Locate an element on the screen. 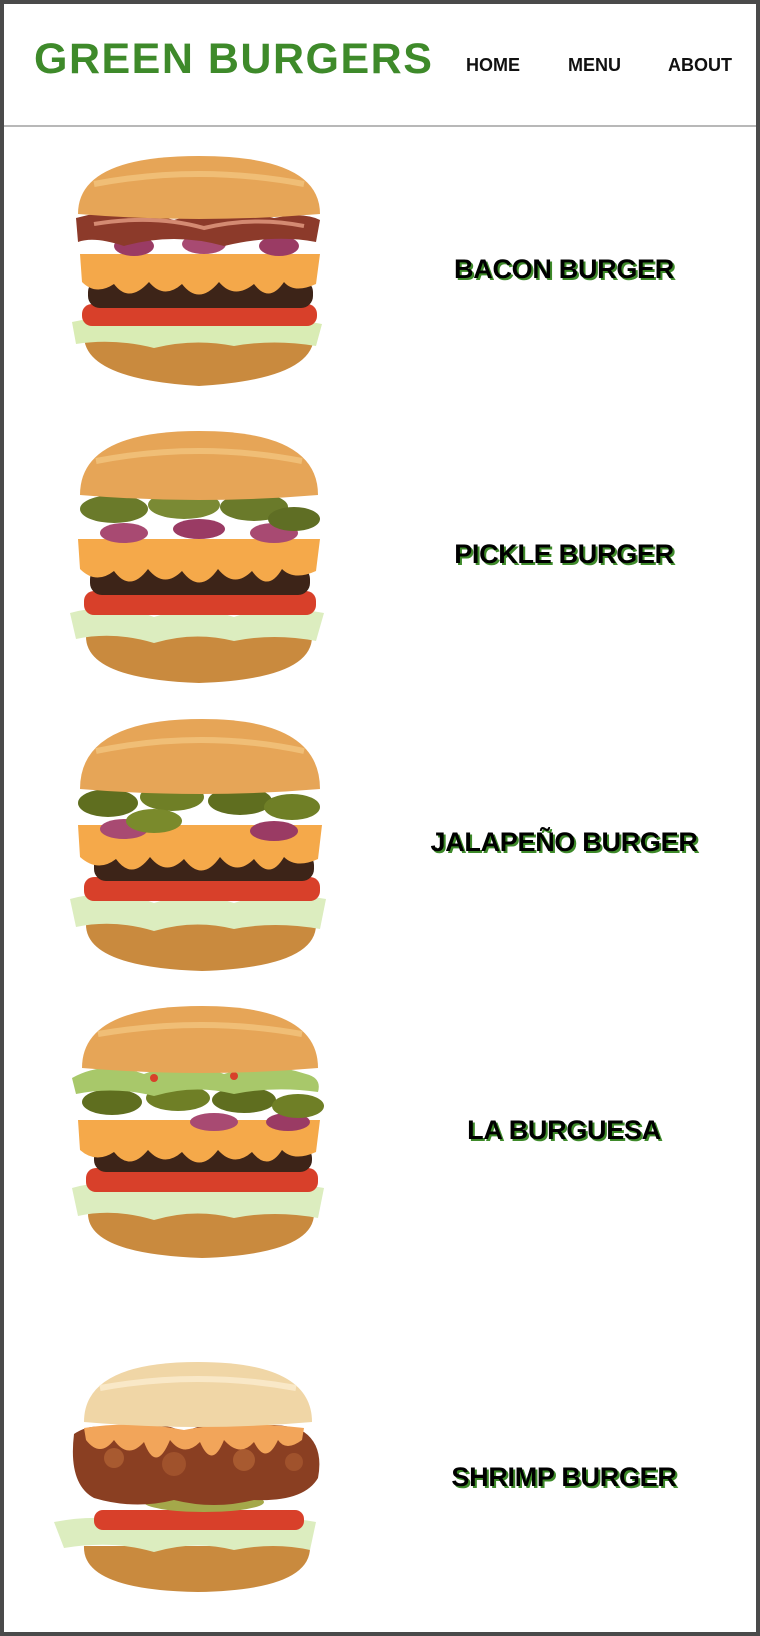  site-logo-text: GREEN BURGERS is located at coordinates (233, 59).